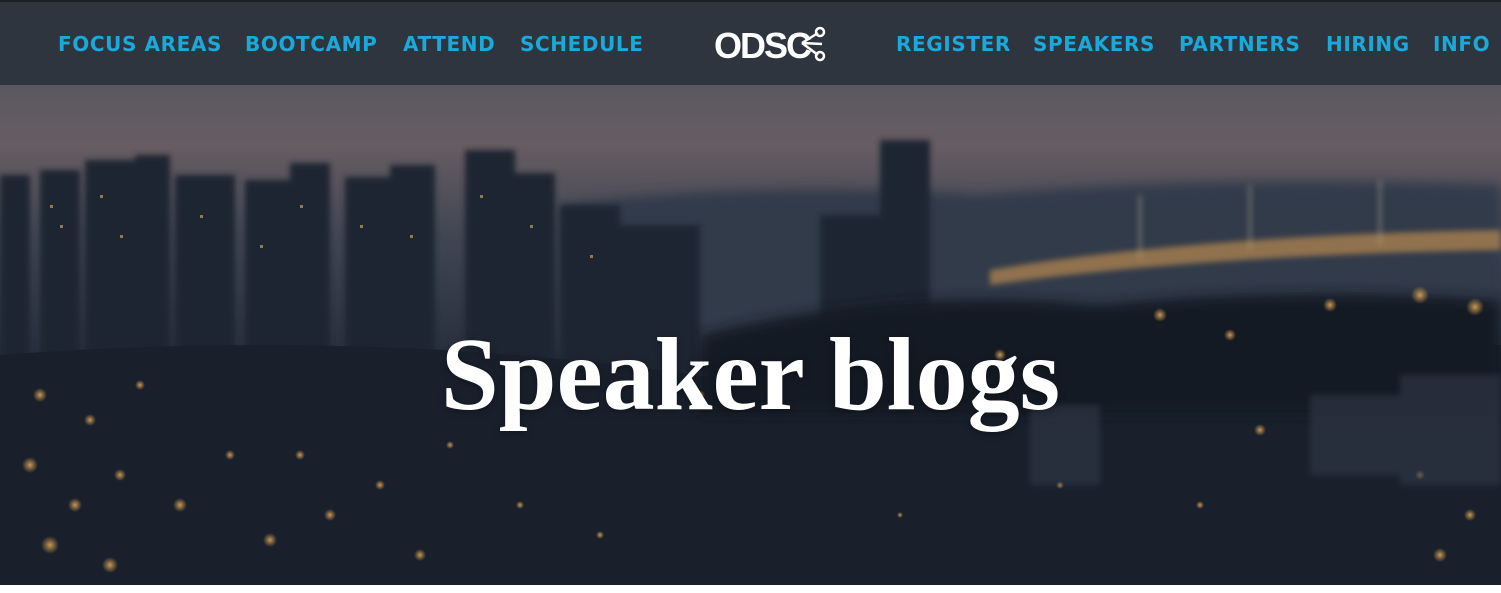 The image size is (1501, 593). What do you see at coordinates (140, 44) in the screenshot?
I see `nav-focus-areas: FOCUS AREAS` at bounding box center [140, 44].